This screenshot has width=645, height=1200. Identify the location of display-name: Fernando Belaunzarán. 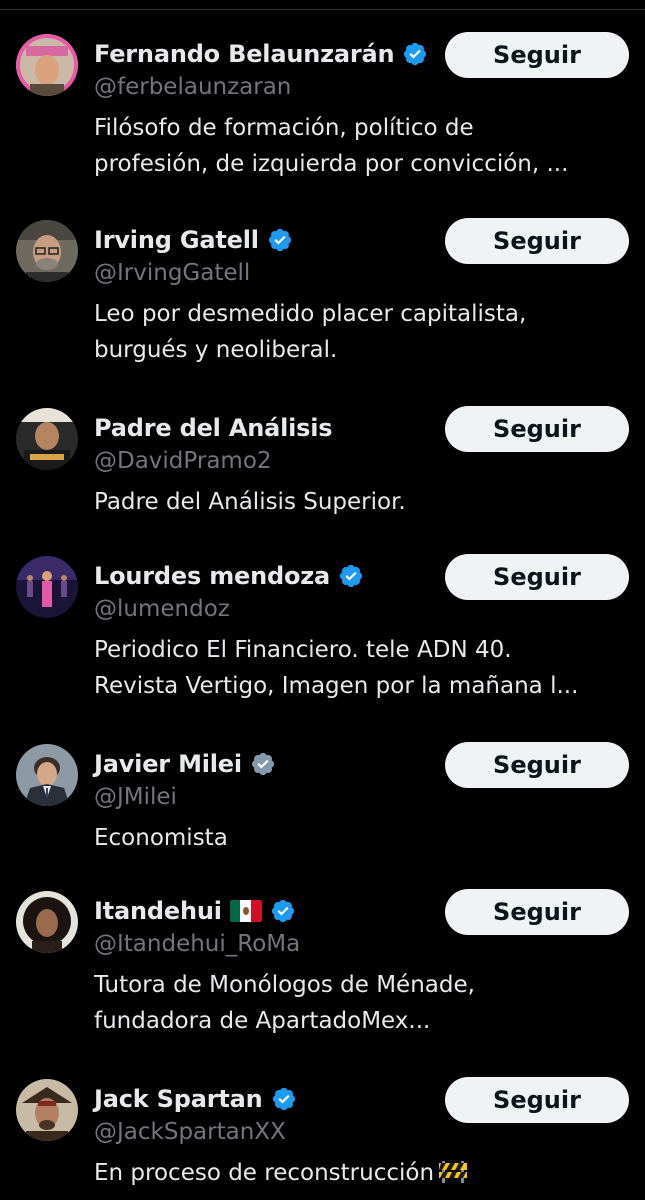
(244, 54).